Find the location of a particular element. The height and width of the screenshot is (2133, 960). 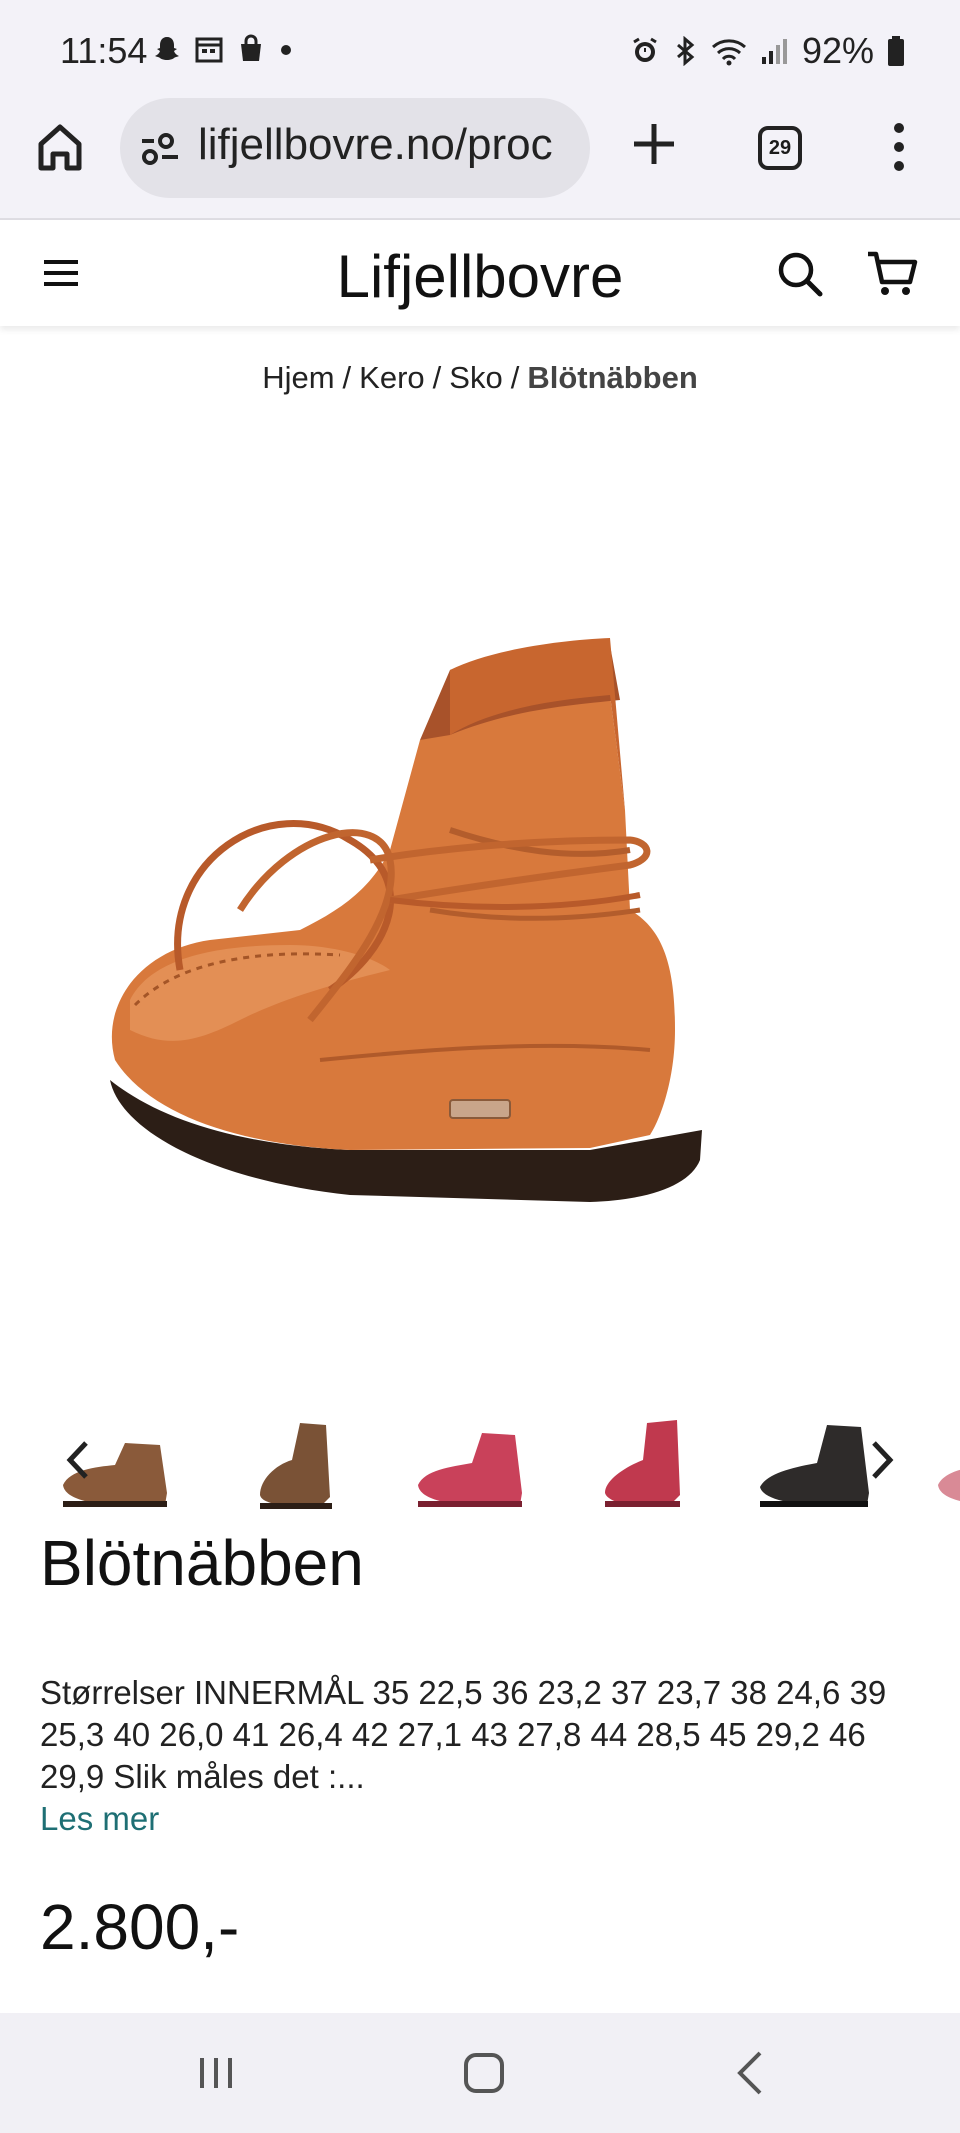

snapchat-icon is located at coordinates (167, 48).